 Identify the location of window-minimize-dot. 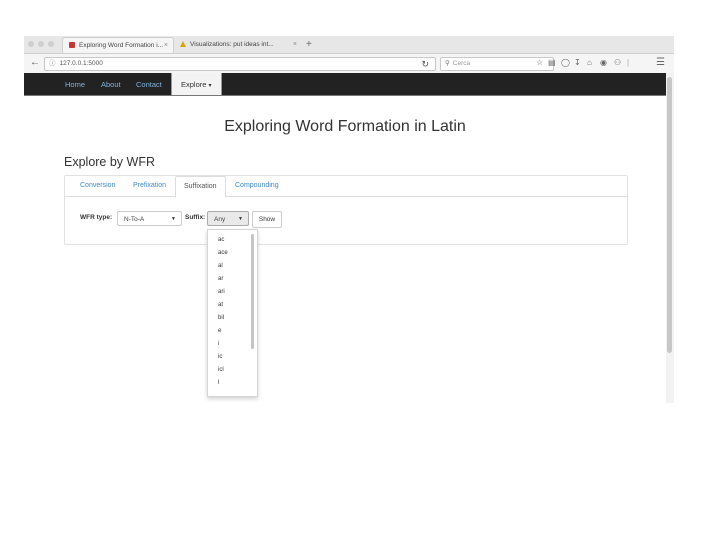
(41, 44).